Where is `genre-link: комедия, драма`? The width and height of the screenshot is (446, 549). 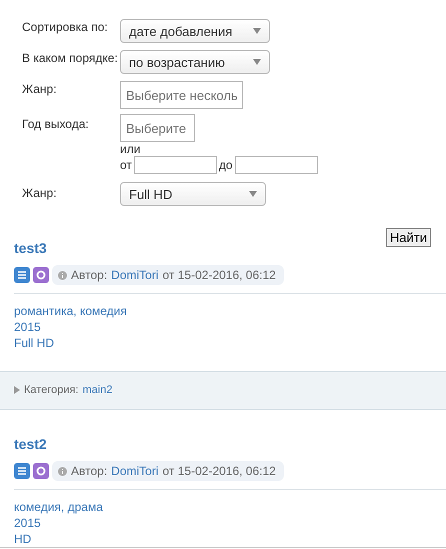
genre-link: комедия, драма is located at coordinates (58, 507).